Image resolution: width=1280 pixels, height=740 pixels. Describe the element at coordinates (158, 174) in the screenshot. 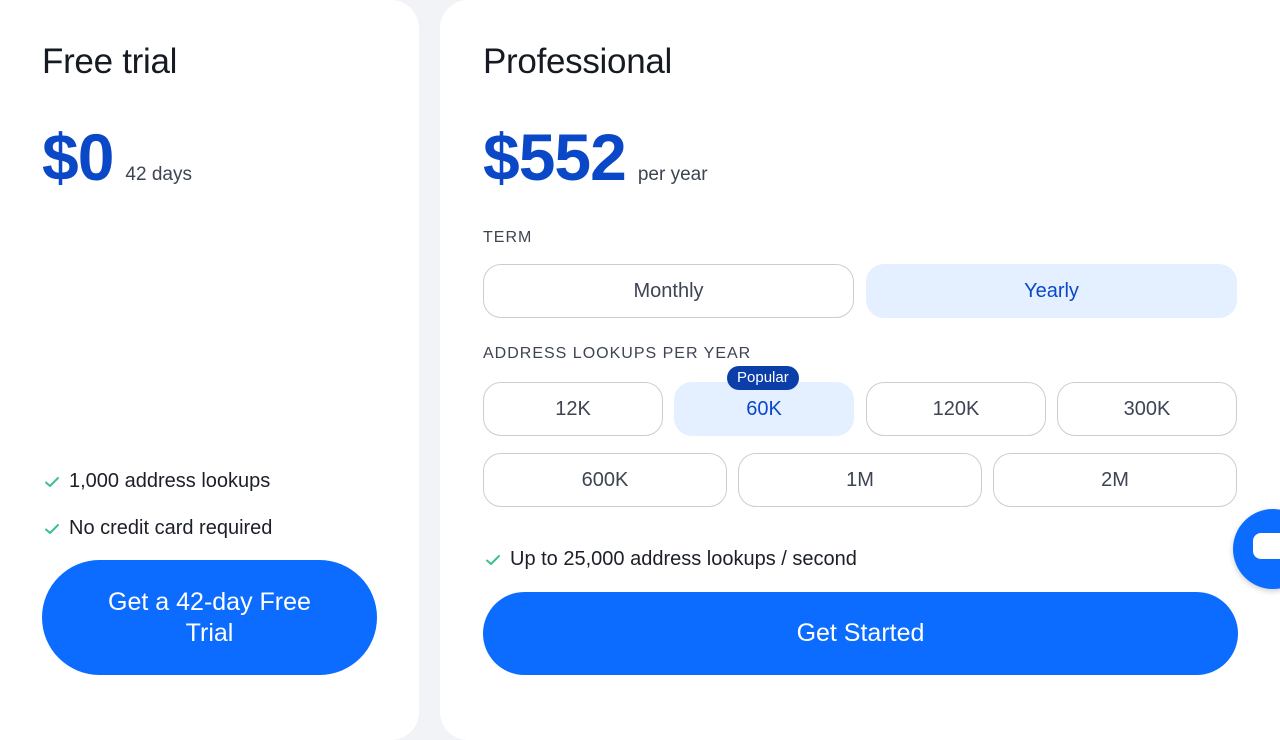

I see `free-price-note: 42 days` at that location.